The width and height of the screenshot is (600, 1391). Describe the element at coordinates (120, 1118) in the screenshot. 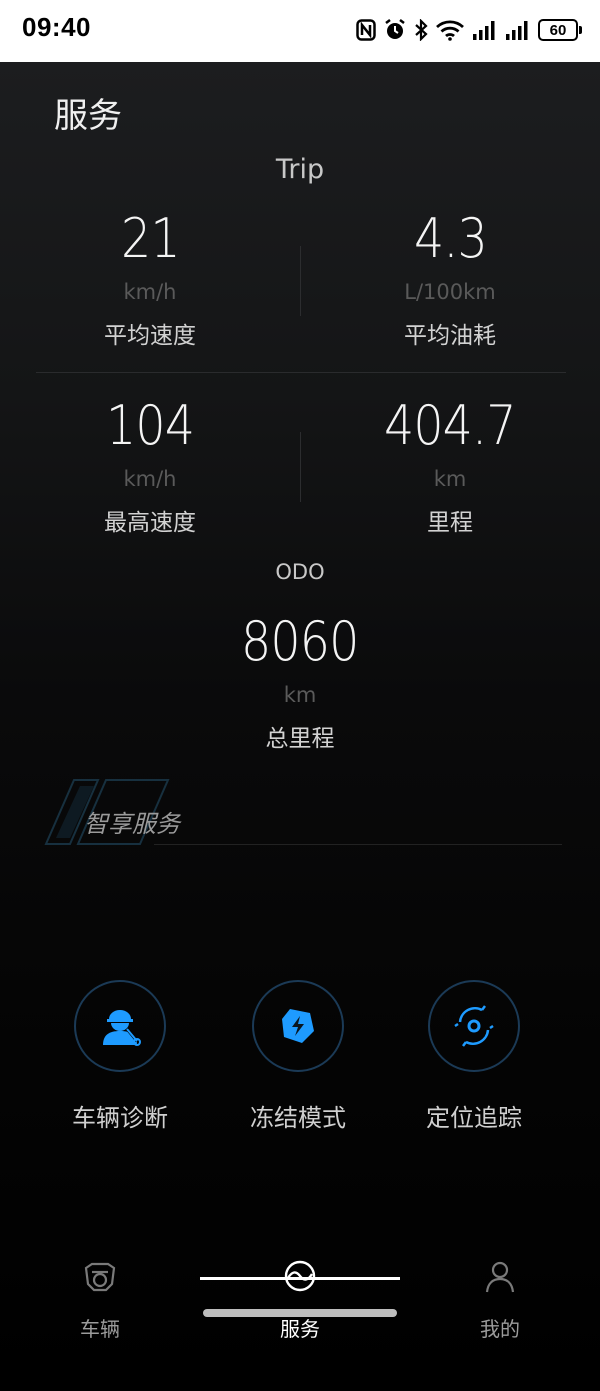

I see `vehicle-diagnosis-label: 车辆诊断` at that location.